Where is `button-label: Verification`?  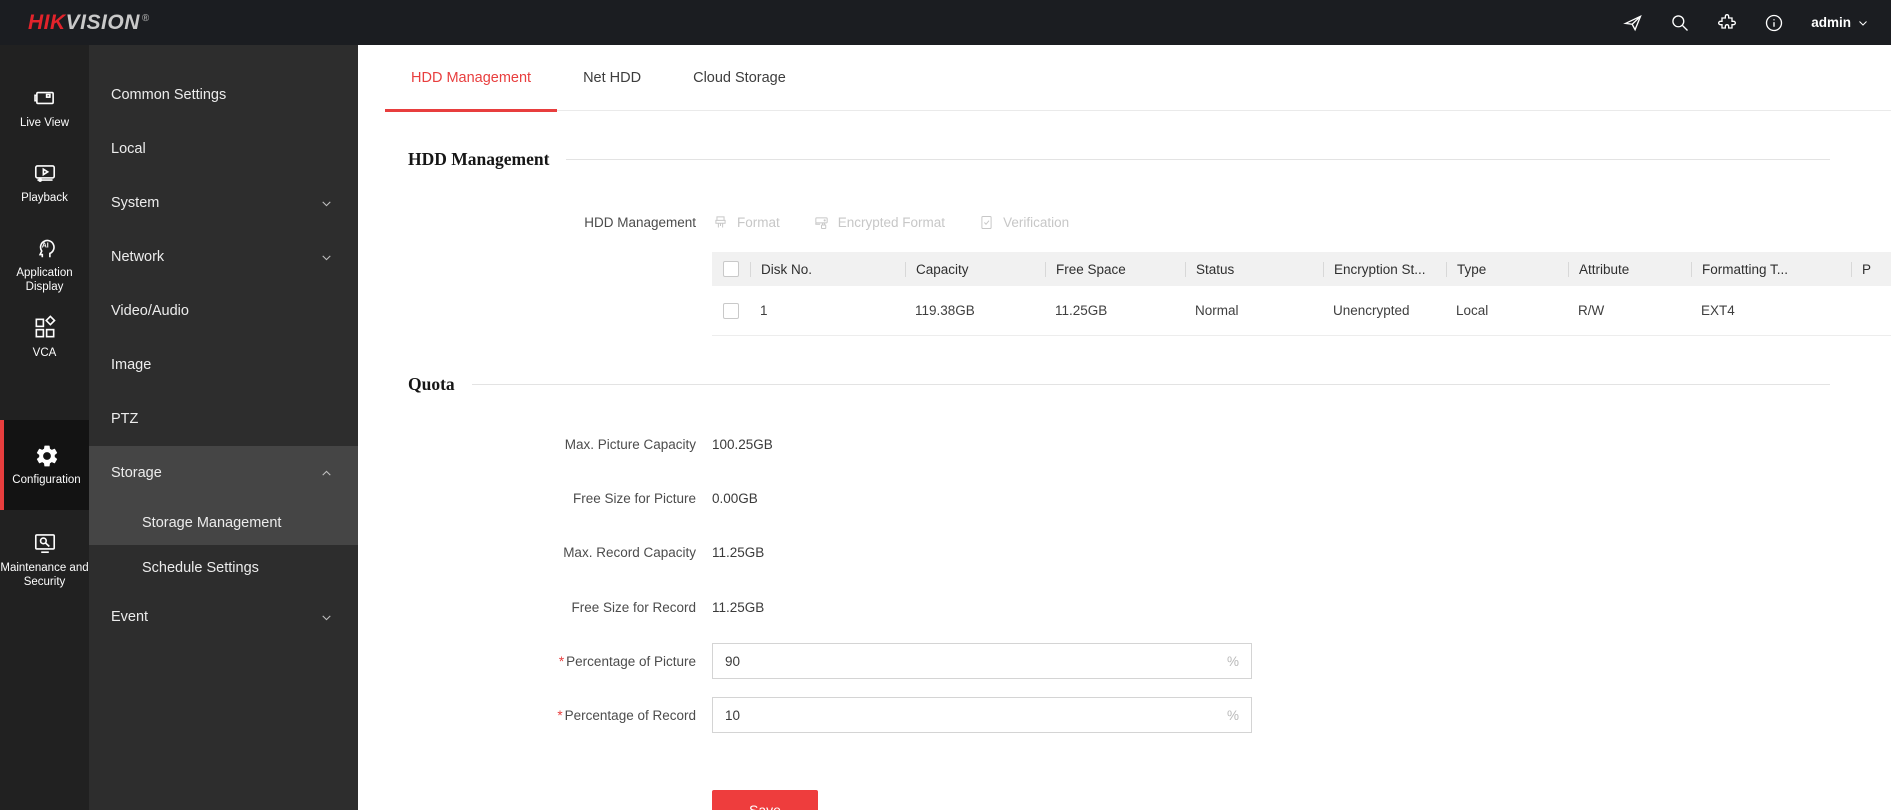 button-label: Verification is located at coordinates (1036, 222).